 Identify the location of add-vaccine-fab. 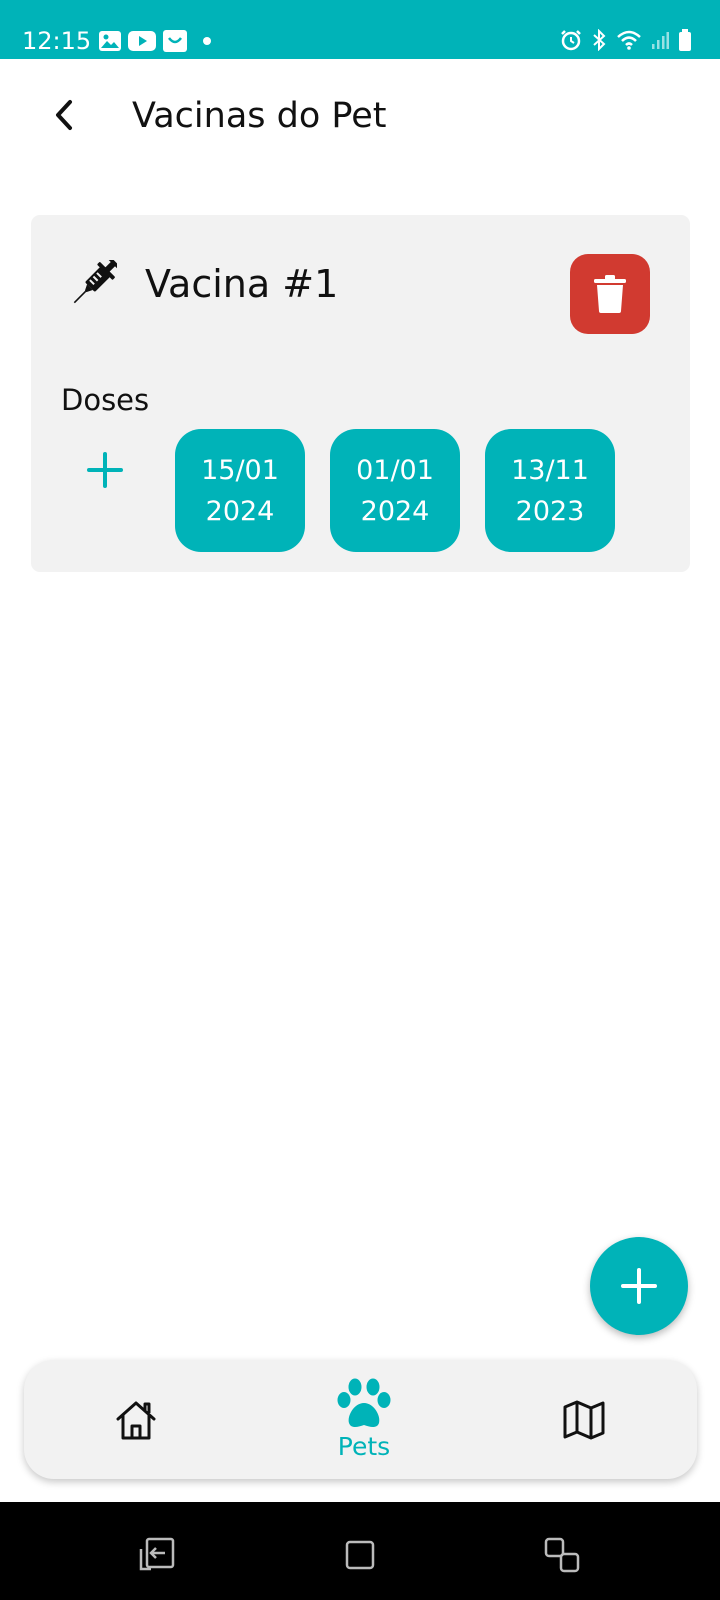
(639, 1286).